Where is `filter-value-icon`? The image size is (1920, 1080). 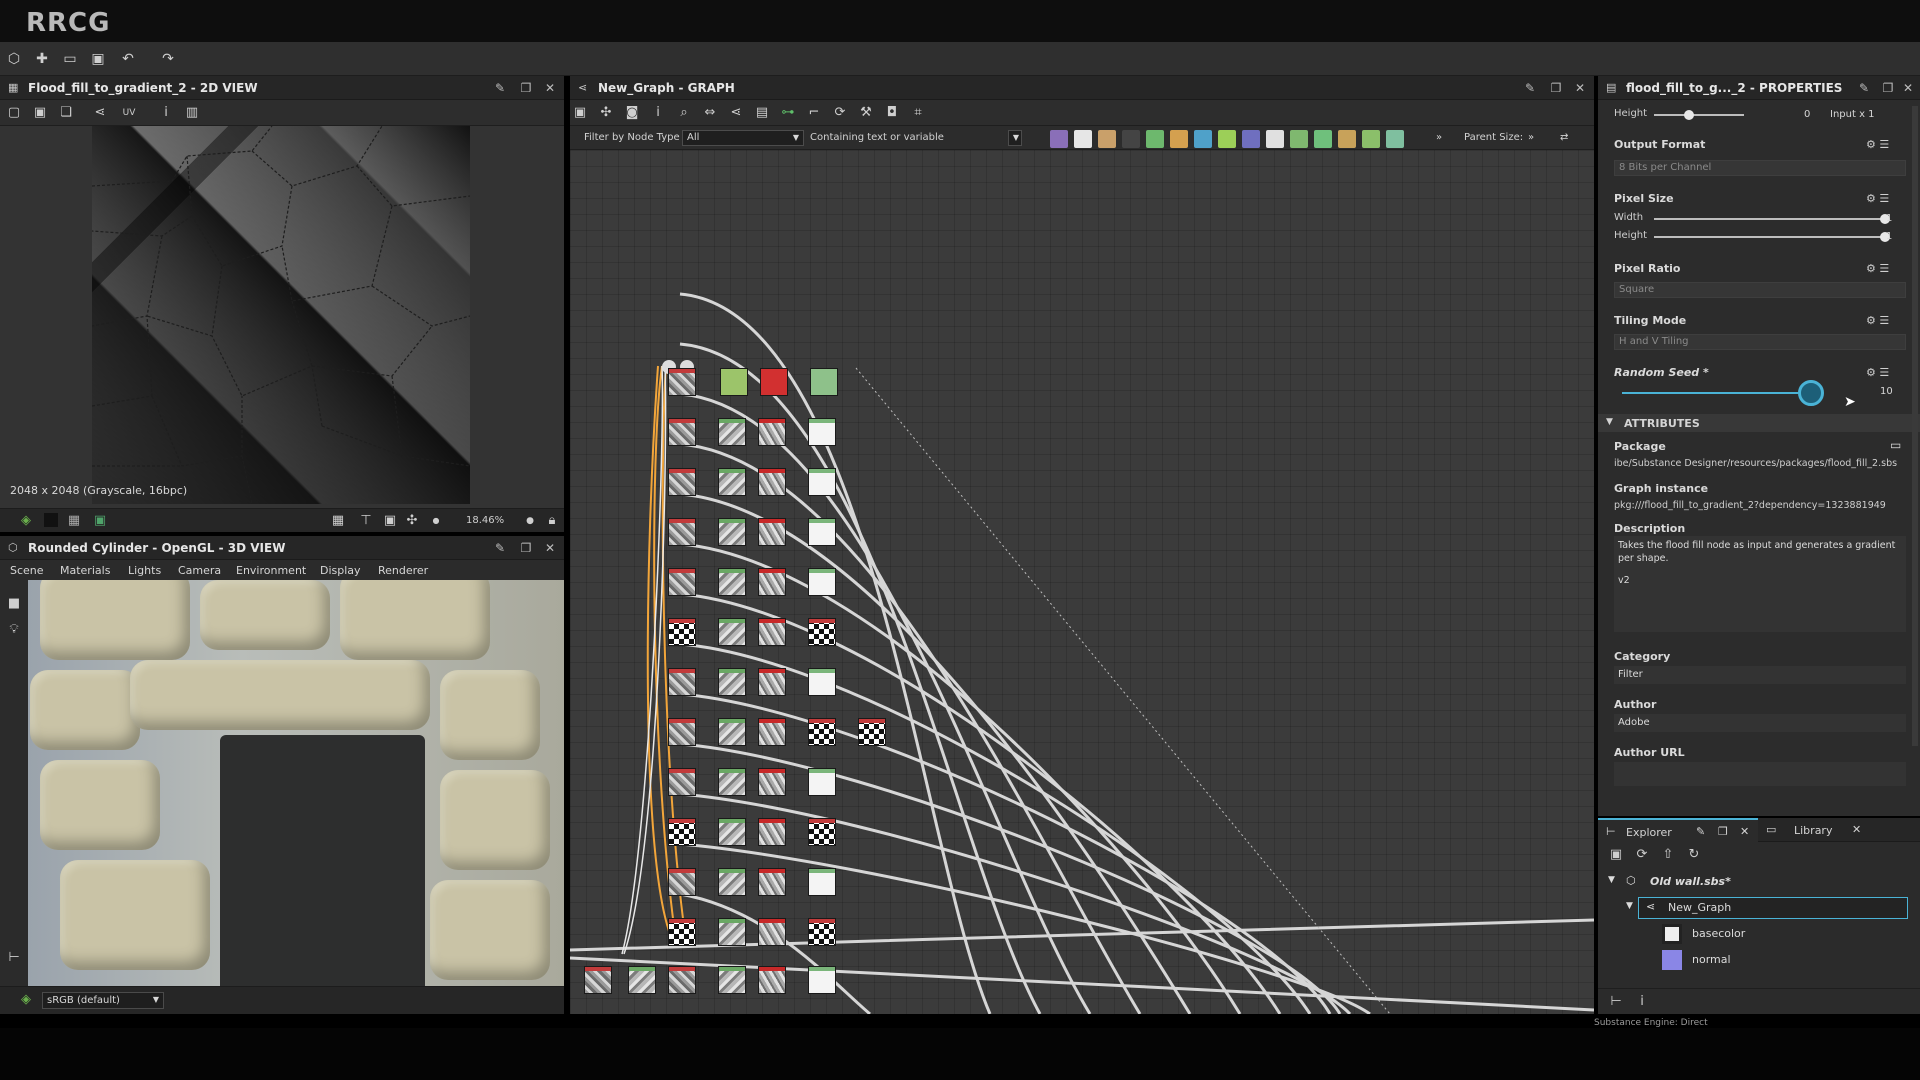
filter-value-icon is located at coordinates (1347, 139).